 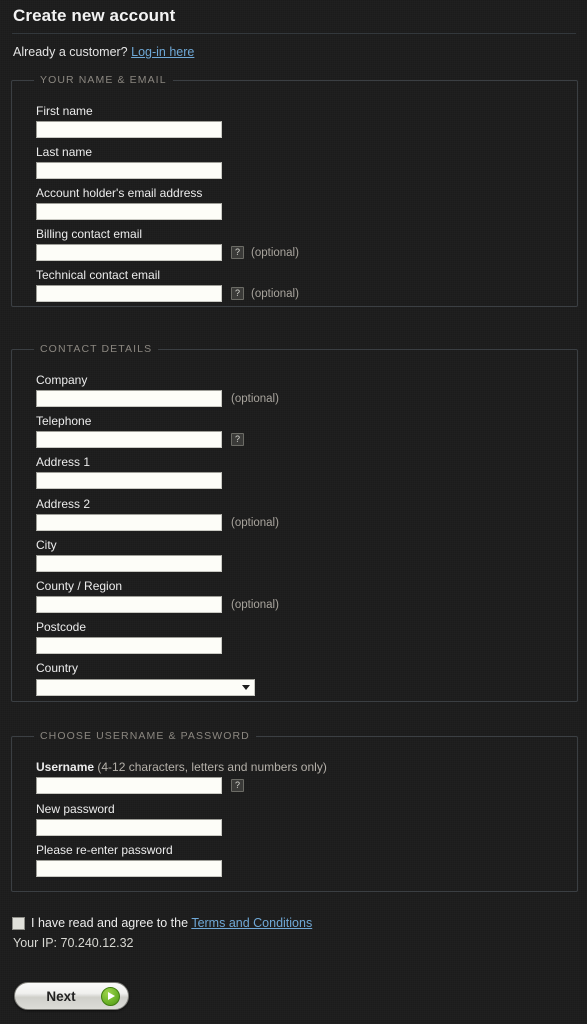 What do you see at coordinates (63, 504) in the screenshot?
I see `address-2-label: Address 2` at bounding box center [63, 504].